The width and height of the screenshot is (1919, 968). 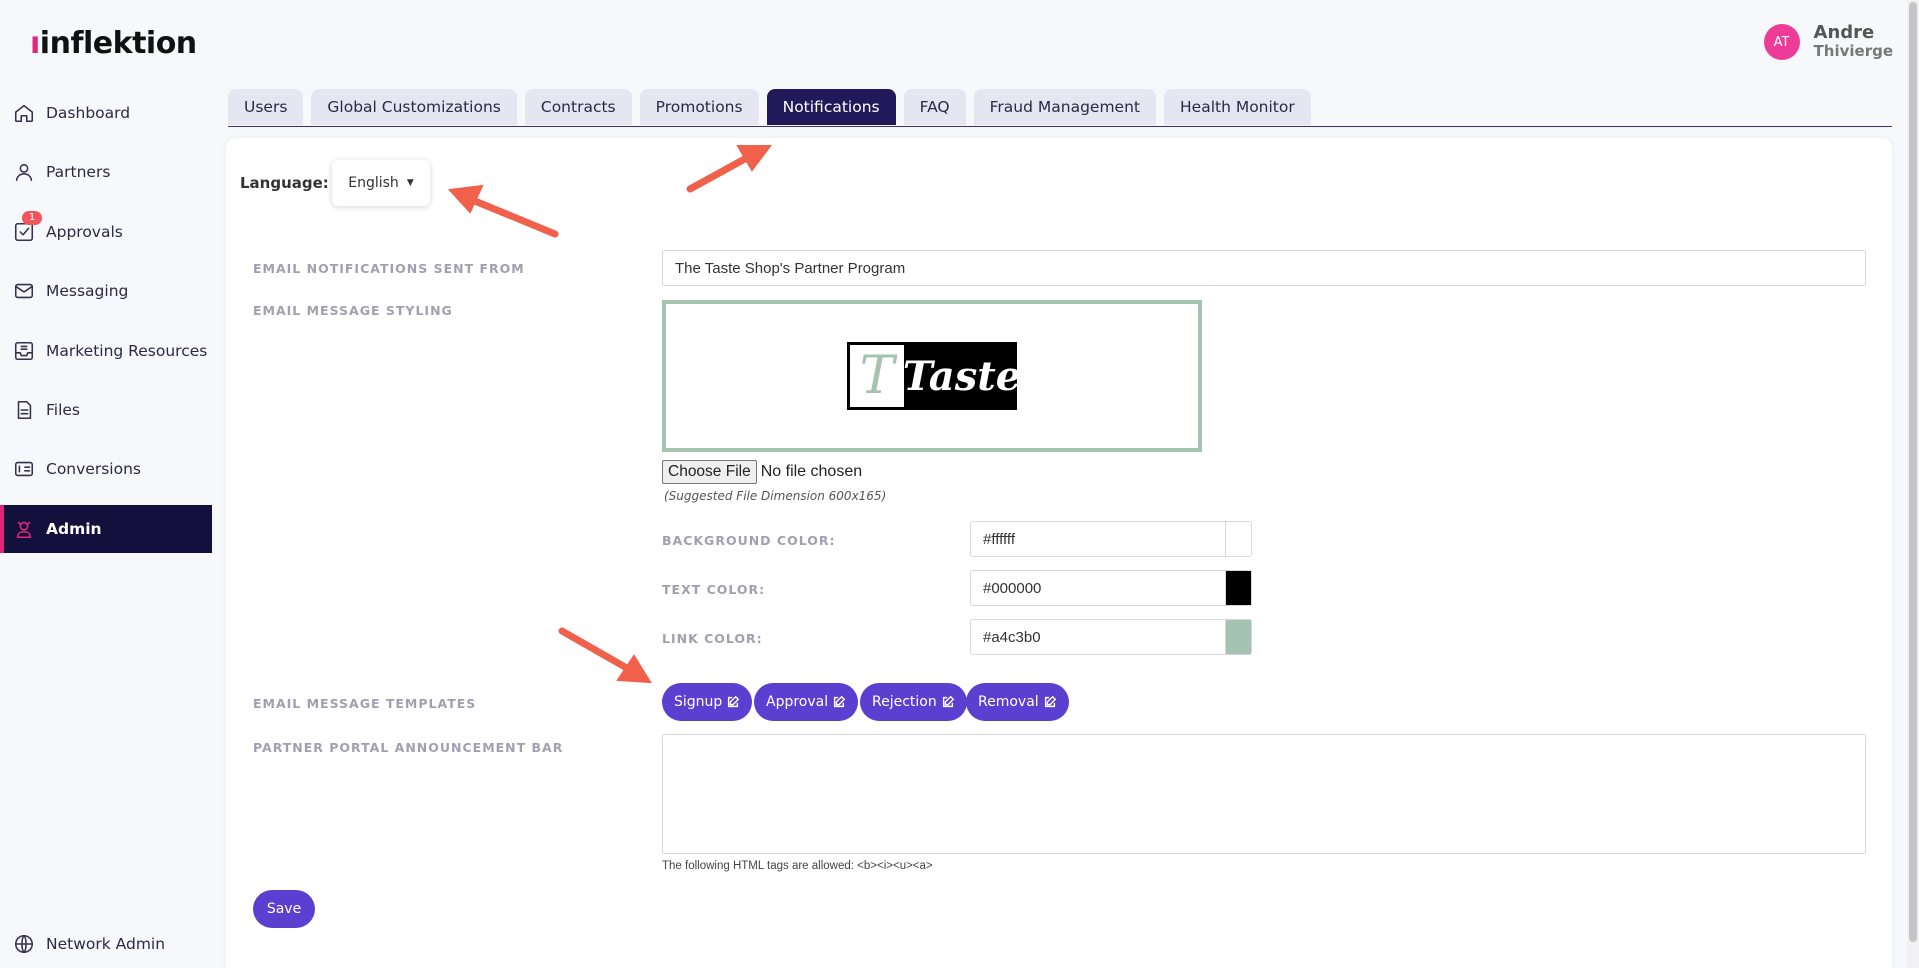 What do you see at coordinates (24, 351) in the screenshot?
I see `tray-icon` at bounding box center [24, 351].